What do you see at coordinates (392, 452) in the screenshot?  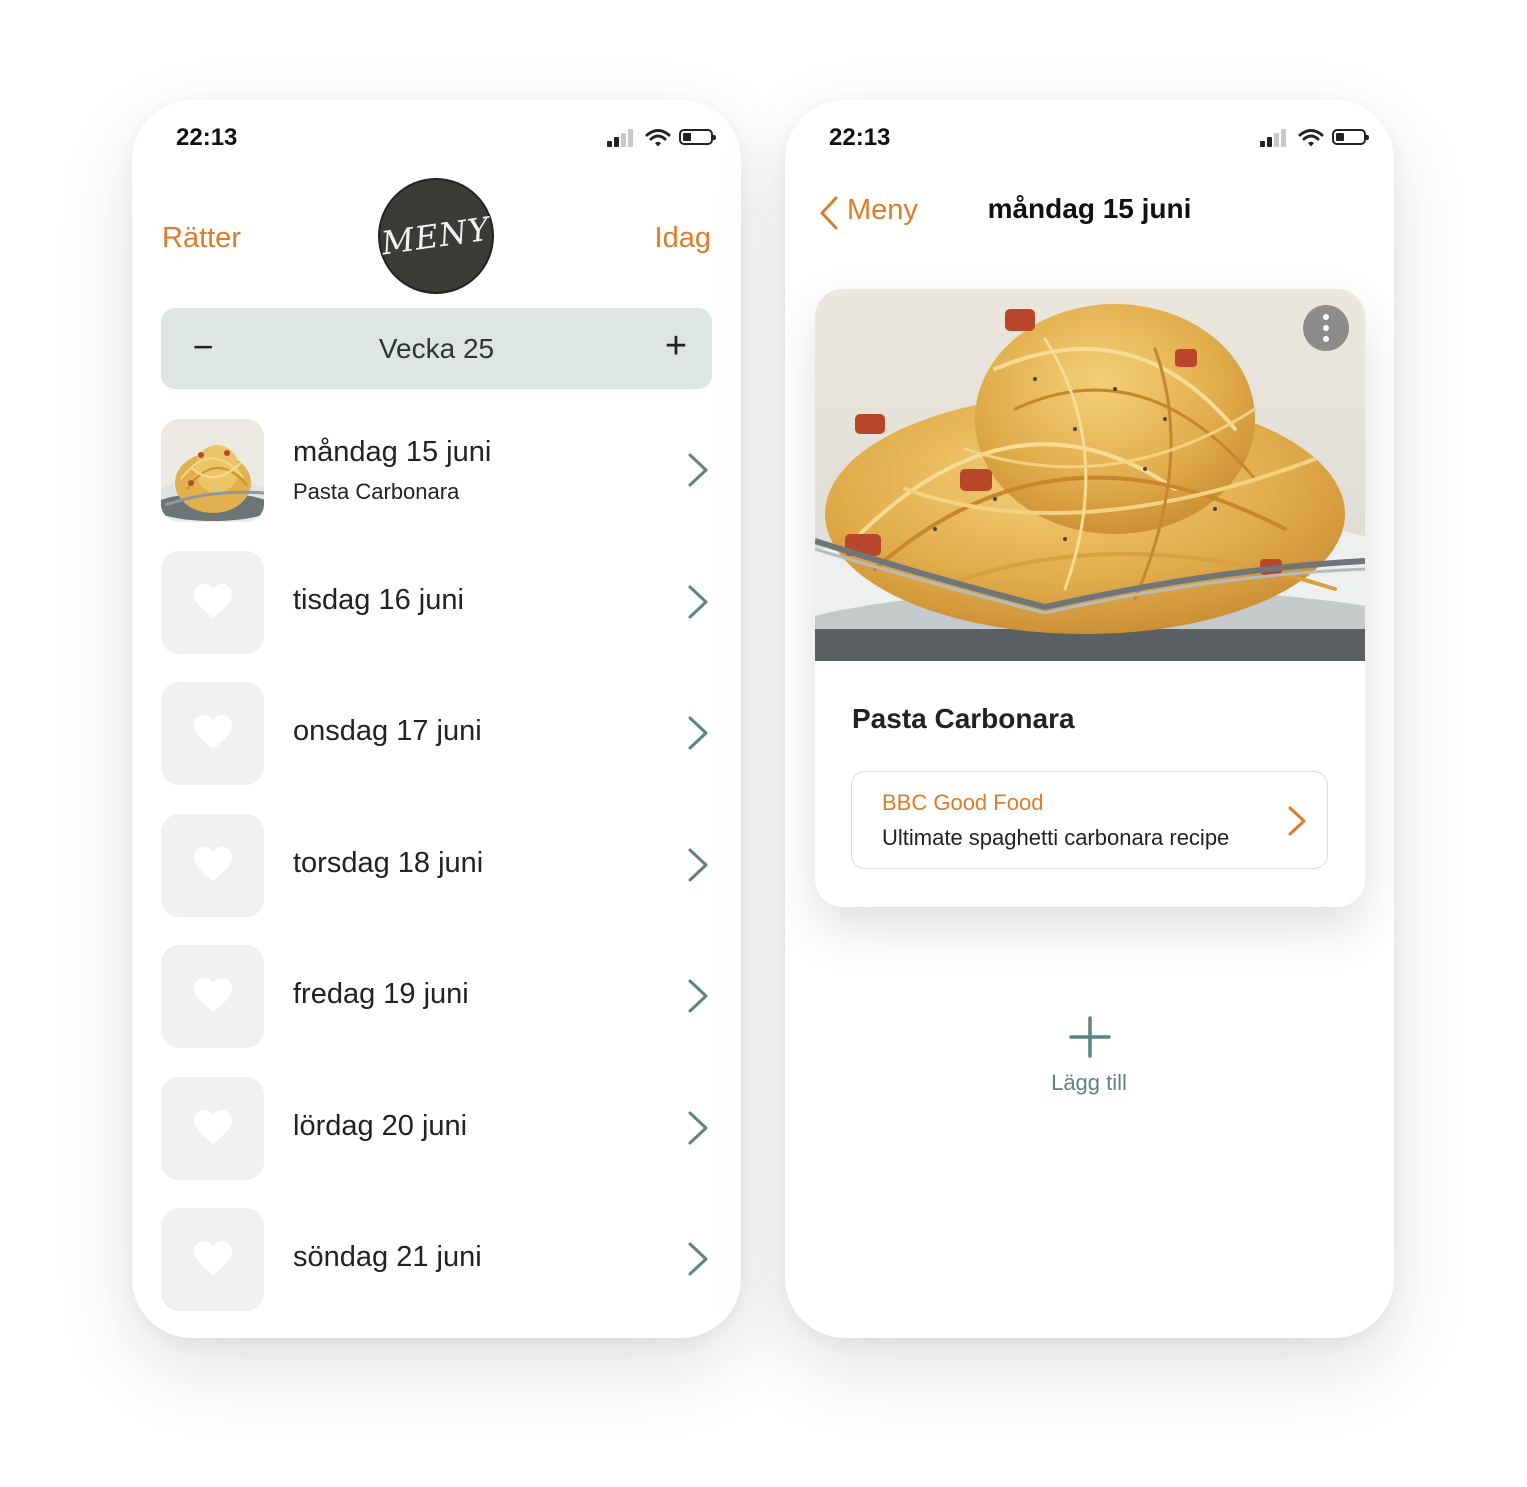 I see `day-title: måndag 15 juni` at bounding box center [392, 452].